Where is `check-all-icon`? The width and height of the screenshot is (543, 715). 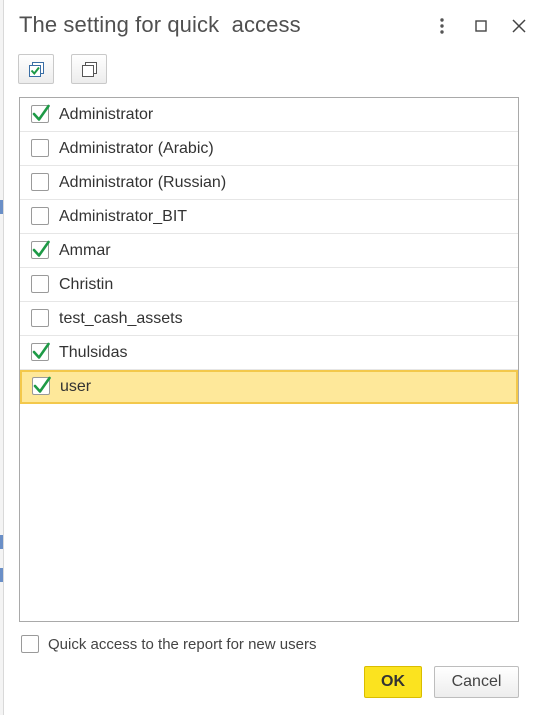 check-all-icon is located at coordinates (36, 69).